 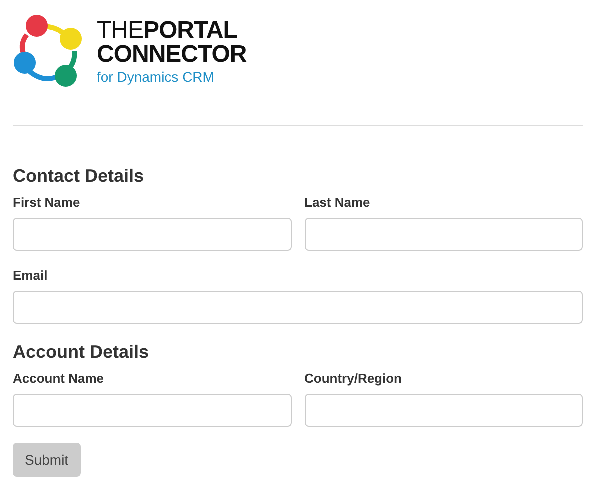 I want to click on logo-text: THEPORTAL, so click(x=167, y=30).